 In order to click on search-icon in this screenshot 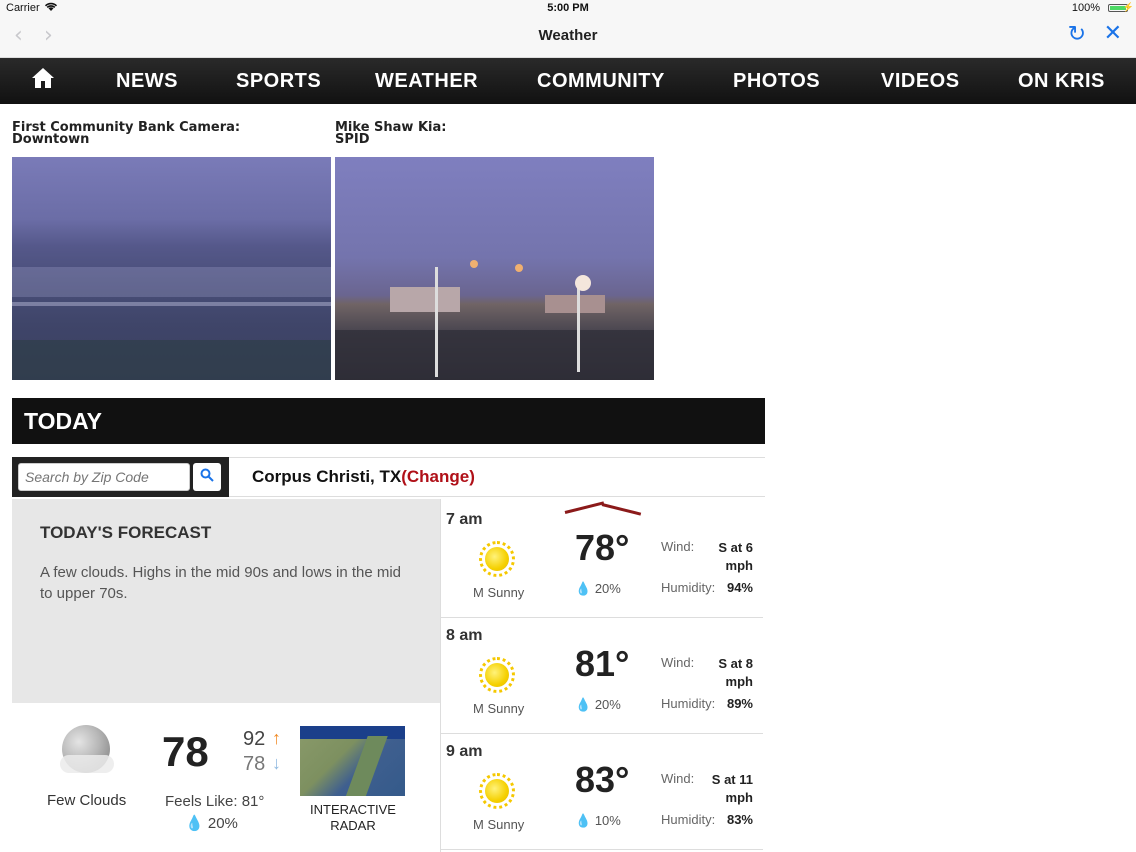, I will do `click(207, 477)`.